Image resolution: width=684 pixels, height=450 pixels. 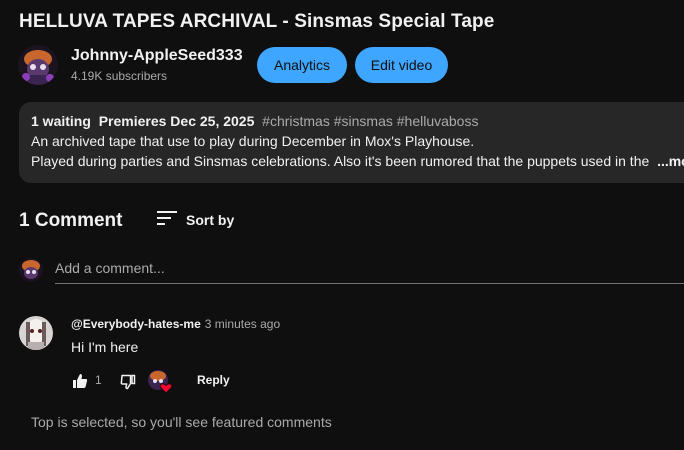 What do you see at coordinates (128, 382) in the screenshot?
I see `thumbs-down-icon` at bounding box center [128, 382].